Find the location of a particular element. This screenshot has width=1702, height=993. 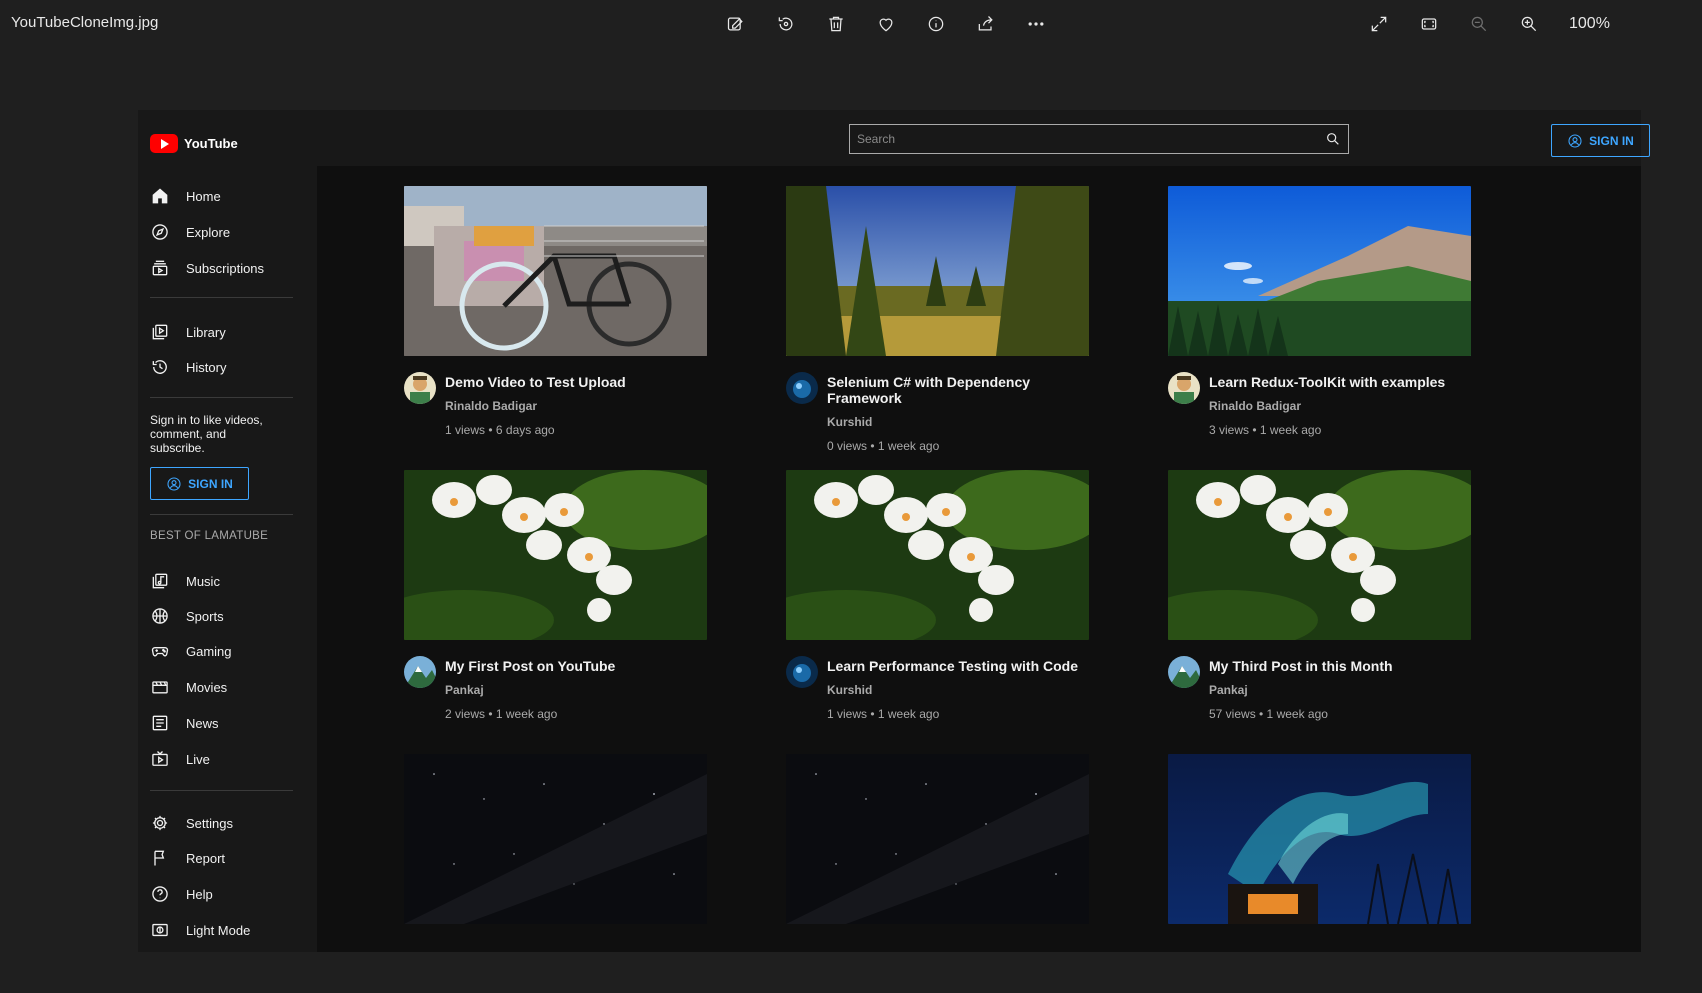

sidebar-item-light-mode: Light Mode is located at coordinates (200, 930).